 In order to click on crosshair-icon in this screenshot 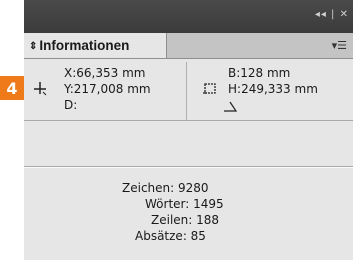, I will do `click(40, 89)`.